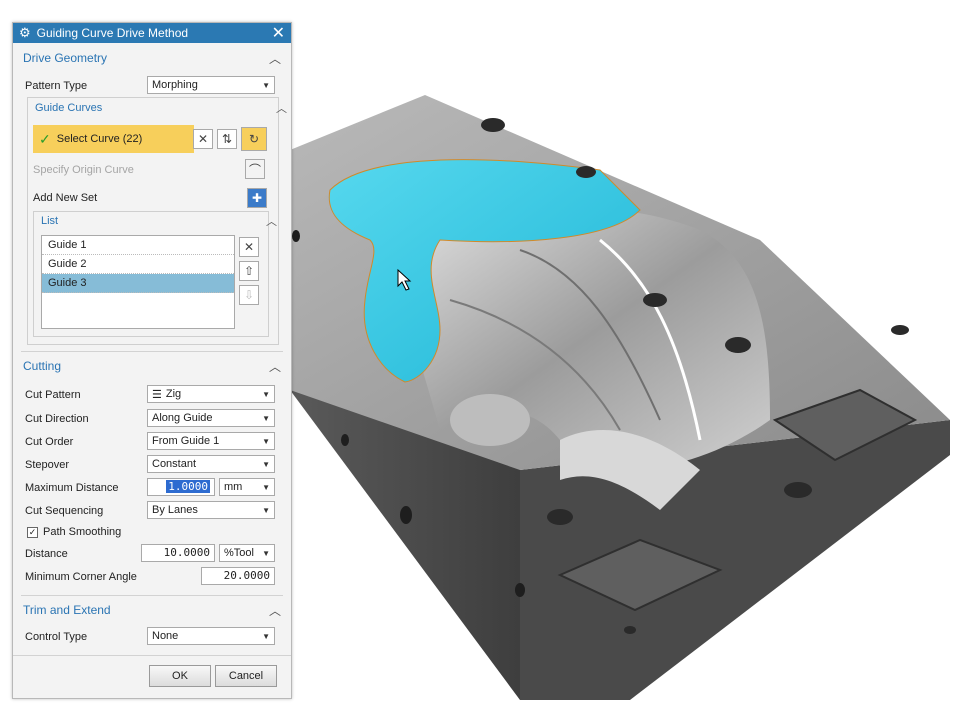 The height and width of the screenshot is (711, 960). I want to click on select-curve-button: ✓ Select Curve (22), so click(113, 139).